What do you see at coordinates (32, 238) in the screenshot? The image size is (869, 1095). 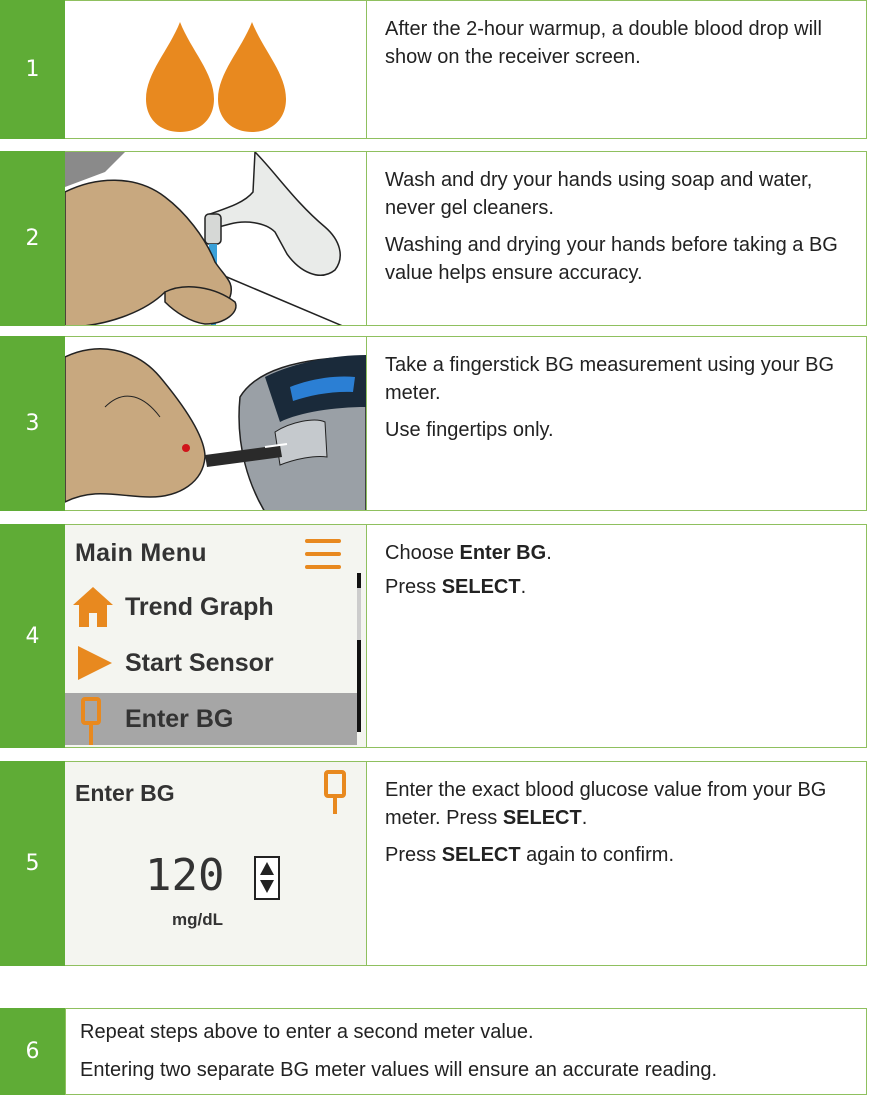 I see `step-number: 2` at bounding box center [32, 238].